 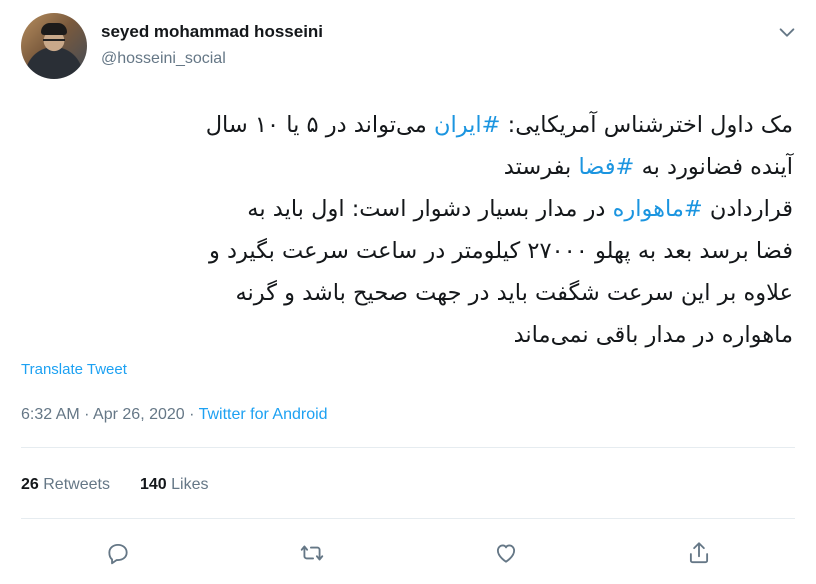 I want to click on tweet-stats: 26 Retweets 140 Likes, so click(x=114, y=485).